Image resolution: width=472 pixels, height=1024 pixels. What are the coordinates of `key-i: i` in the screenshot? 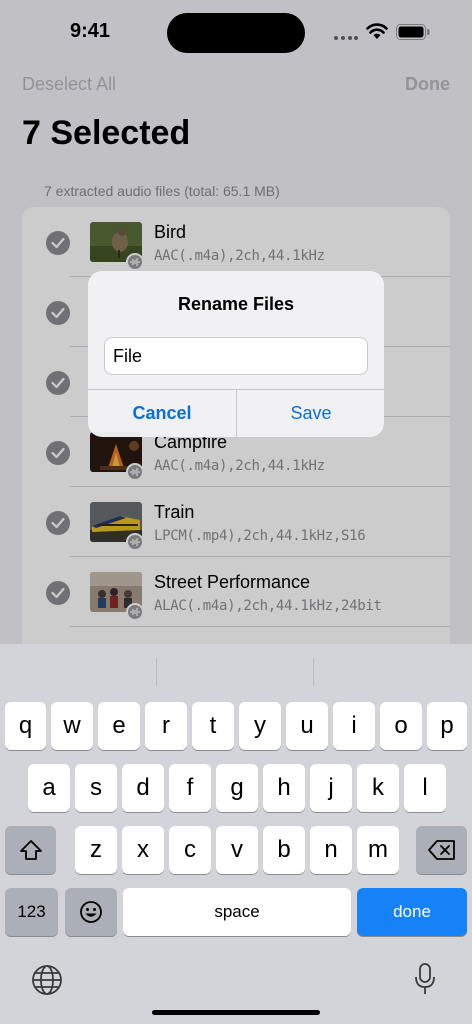 It's located at (354, 726).